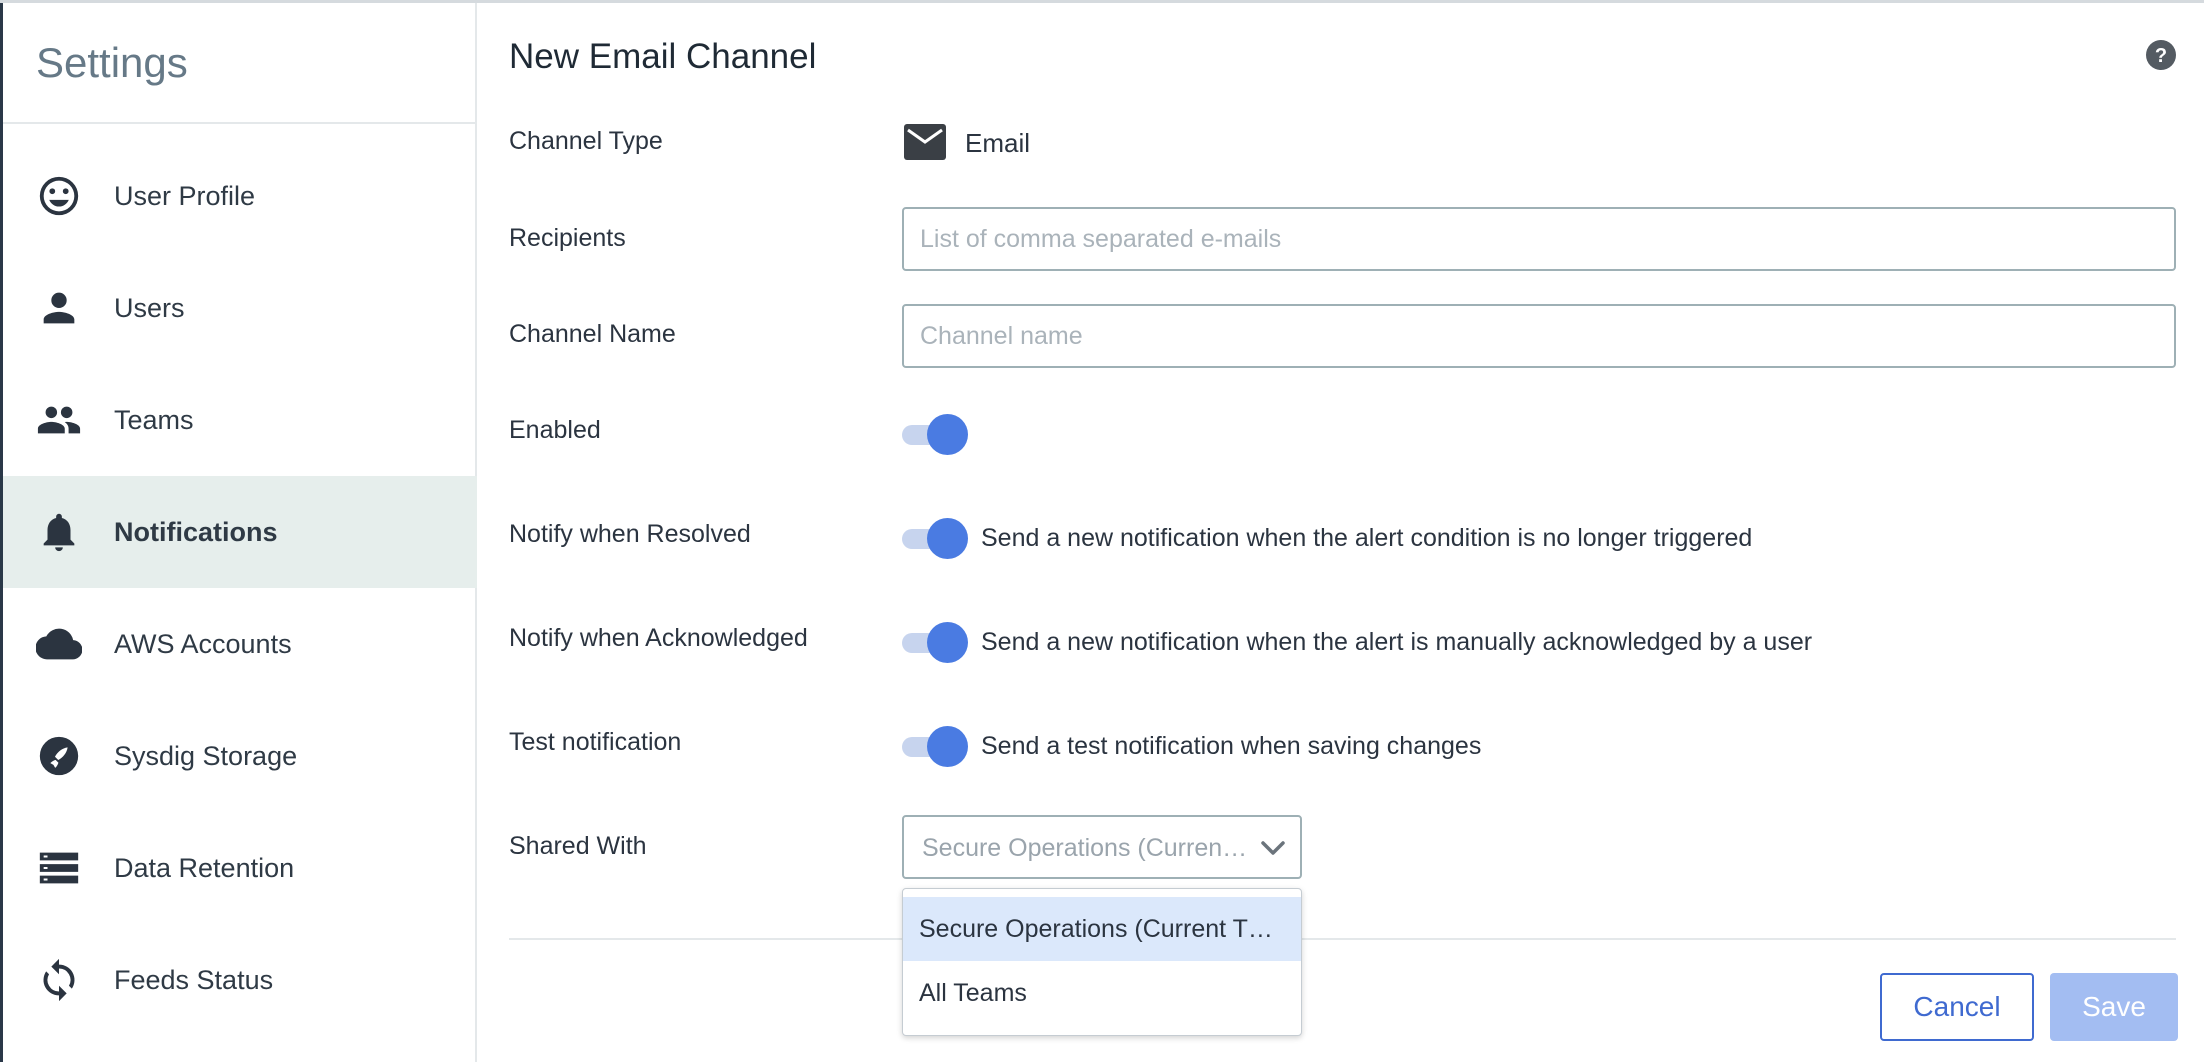  What do you see at coordinates (567, 238) in the screenshot?
I see `recipients-label: Recipients` at bounding box center [567, 238].